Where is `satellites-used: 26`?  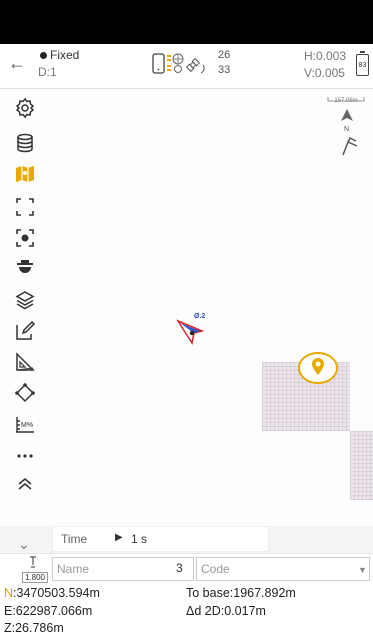
satellites-used: 26 is located at coordinates (224, 55).